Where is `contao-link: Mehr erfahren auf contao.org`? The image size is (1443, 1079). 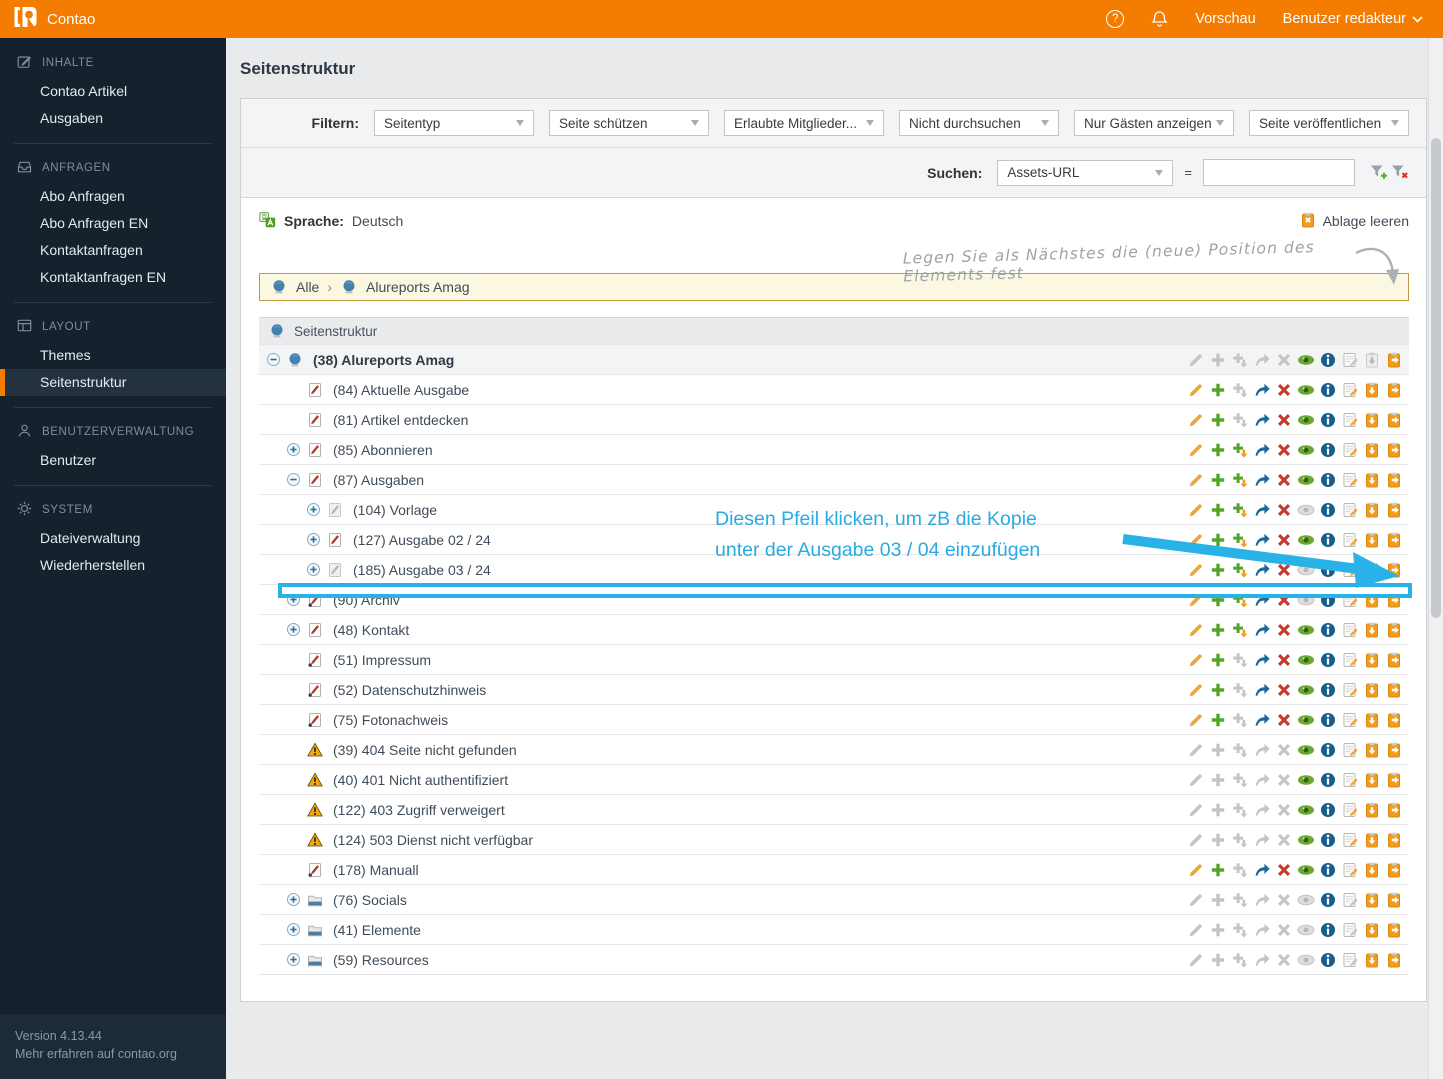 contao-link: Mehr erfahren auf contao.org is located at coordinates (113, 1054).